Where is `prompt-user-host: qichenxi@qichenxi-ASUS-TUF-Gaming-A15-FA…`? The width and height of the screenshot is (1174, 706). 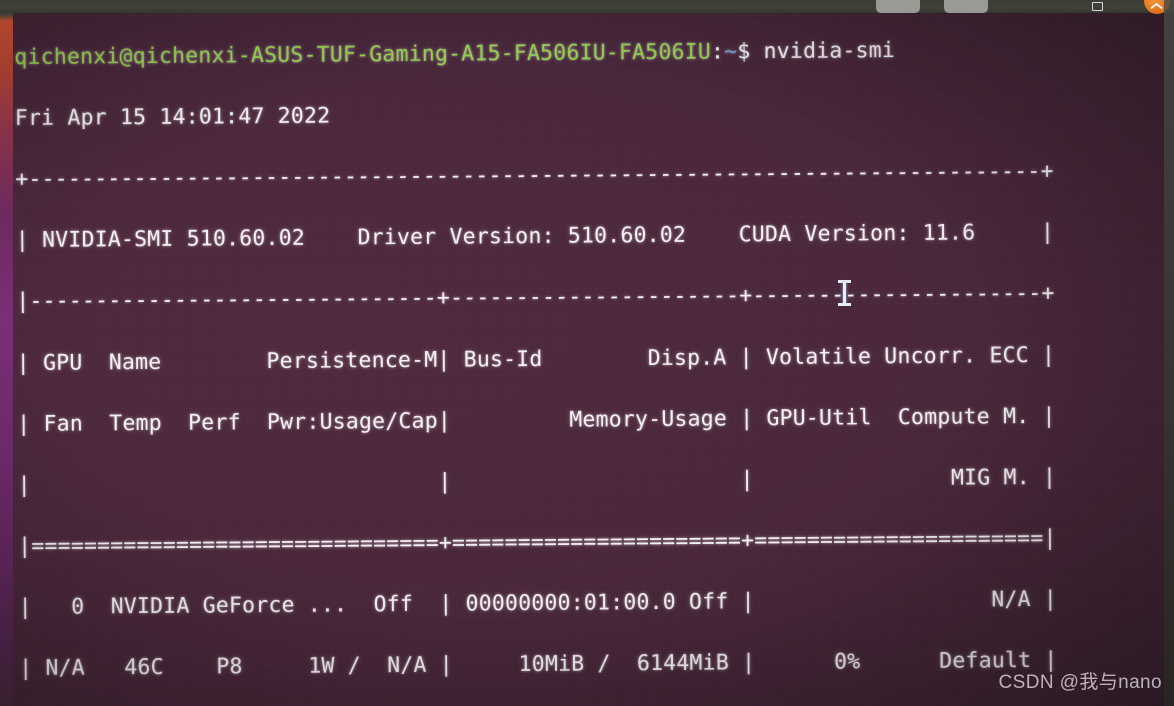 prompt-user-host: qichenxi@qichenxi-ASUS-TUF-Gaming-A15-FA… is located at coordinates (363, 54).